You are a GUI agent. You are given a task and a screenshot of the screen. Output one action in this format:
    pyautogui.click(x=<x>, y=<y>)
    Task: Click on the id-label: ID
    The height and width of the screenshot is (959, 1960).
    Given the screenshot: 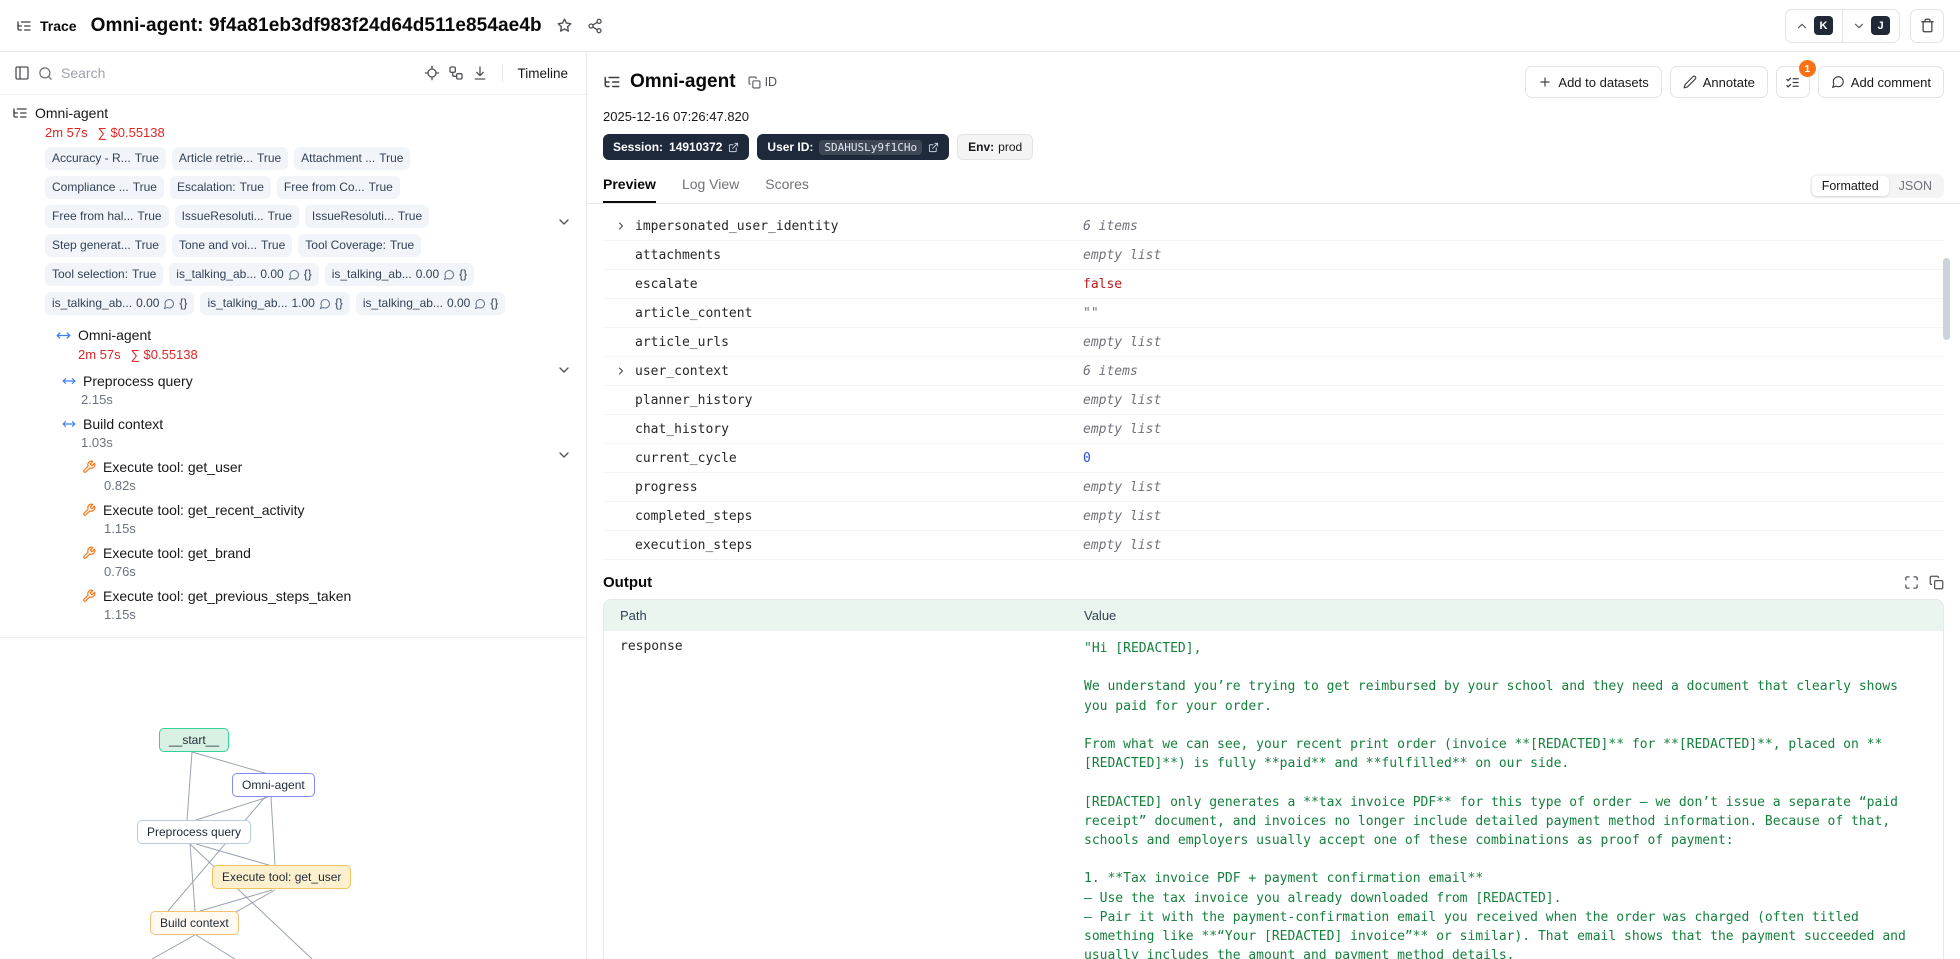 What is the action you would take?
    pyautogui.click(x=771, y=82)
    